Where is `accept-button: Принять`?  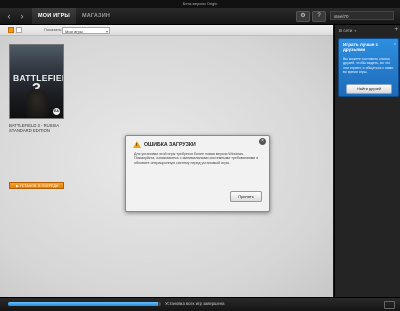
accept-button: Принять is located at coordinates (246, 196).